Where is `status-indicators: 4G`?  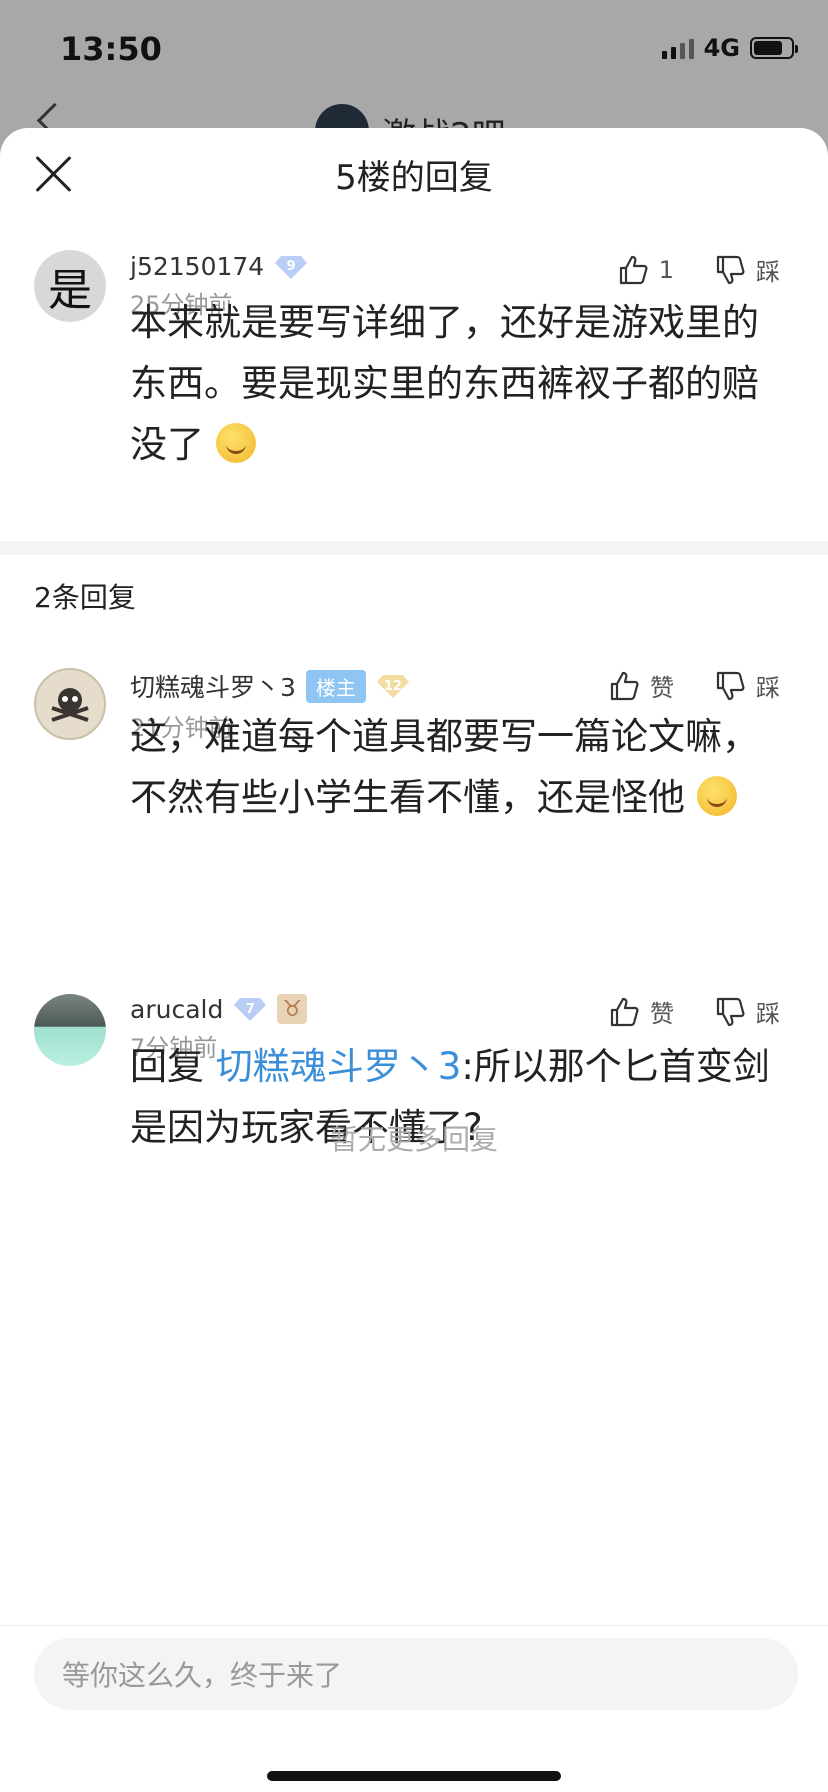
status-indicators: 4G is located at coordinates (729, 48).